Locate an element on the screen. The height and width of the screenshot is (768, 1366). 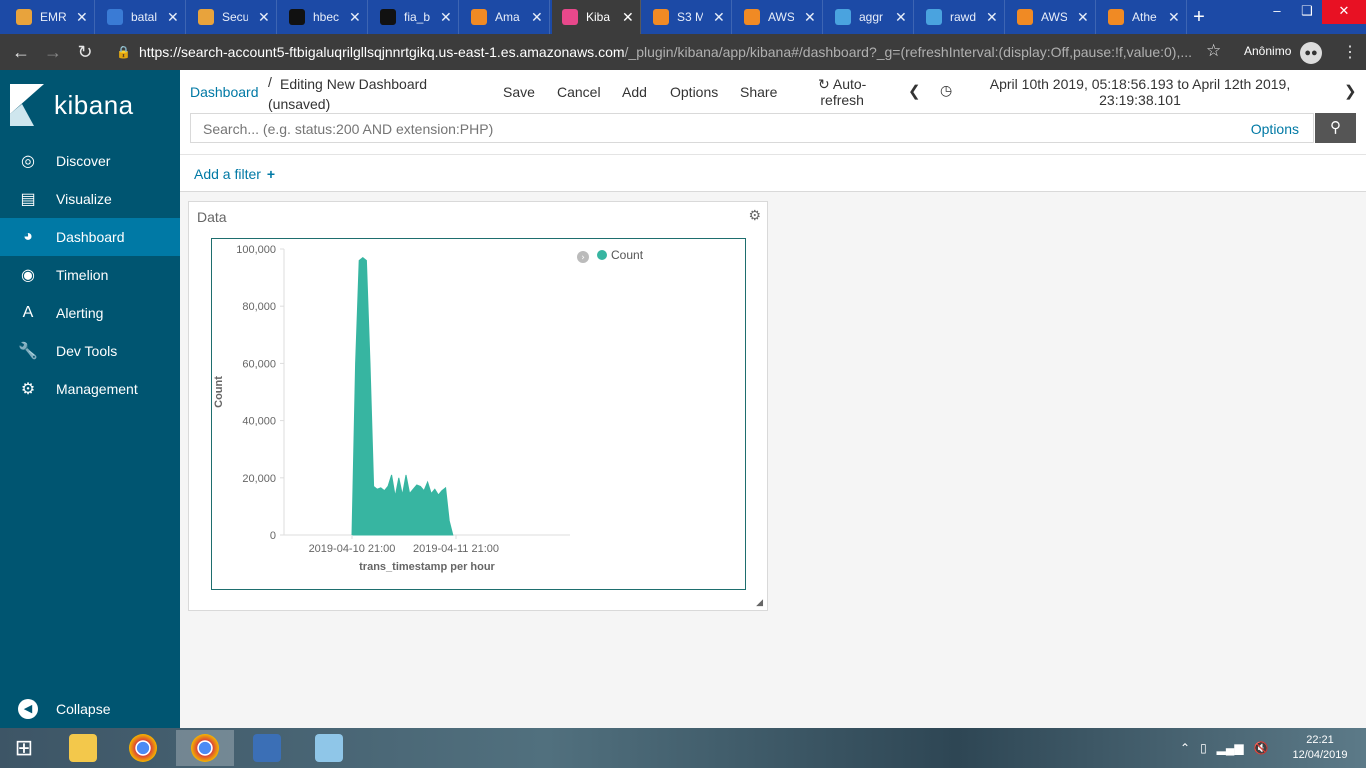
collapse-button: ◀ Collapse is located at coordinates (90, 709).